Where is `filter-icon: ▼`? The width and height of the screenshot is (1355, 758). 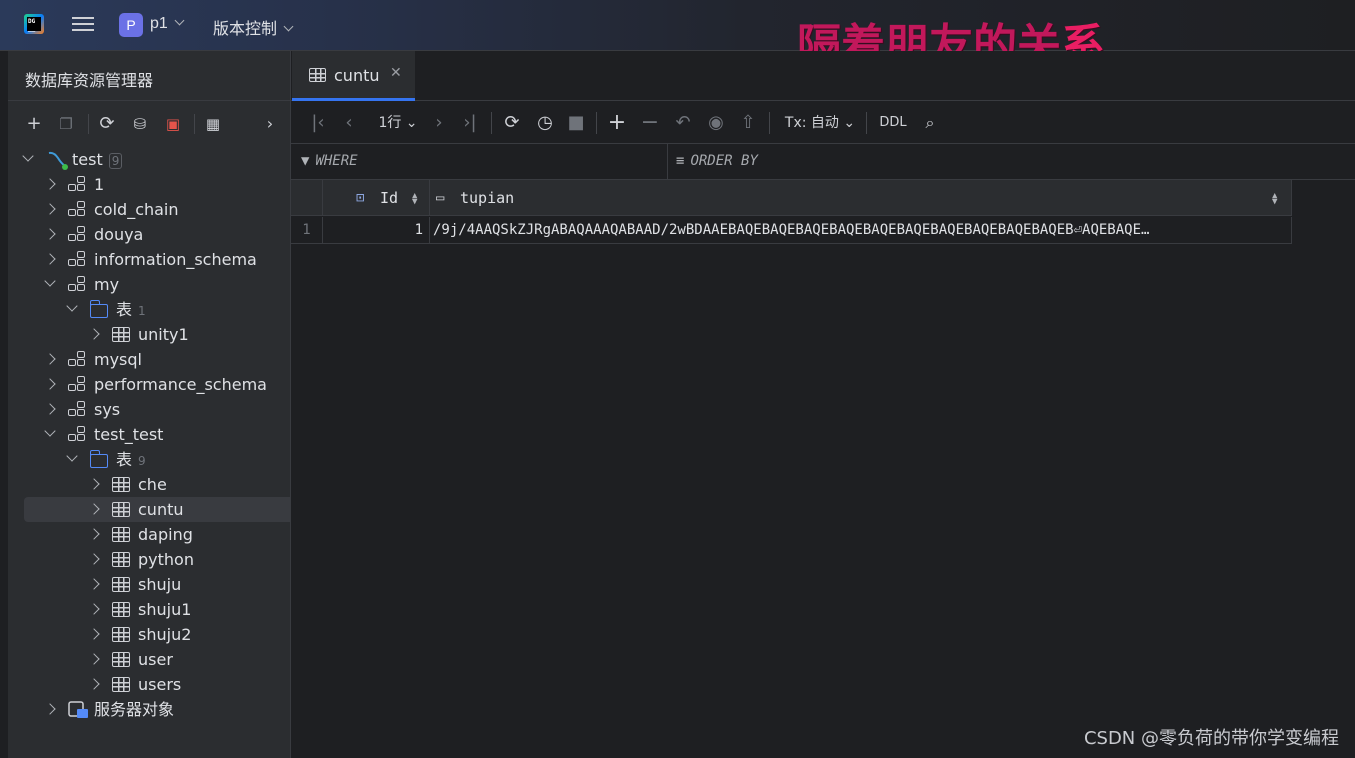
filter-icon: ▼ is located at coordinates (305, 161).